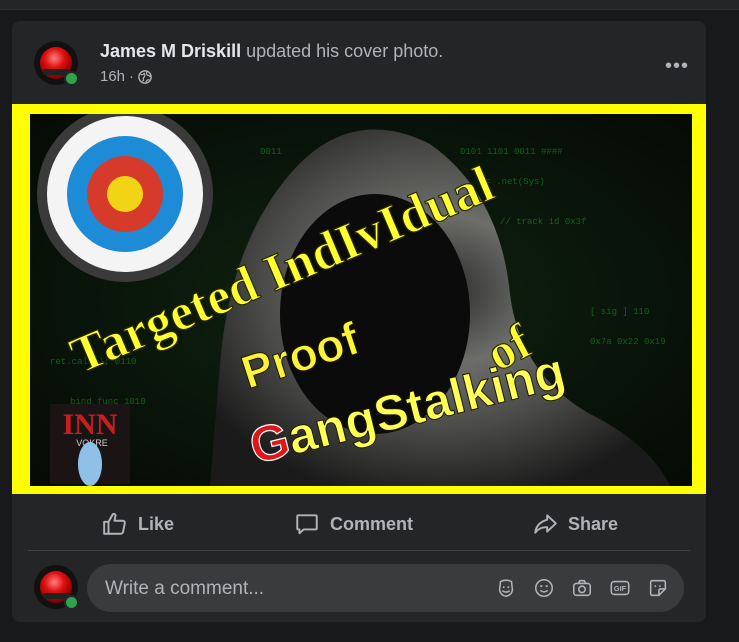 This screenshot has width=739, height=642. What do you see at coordinates (145, 76) in the screenshot?
I see `globe-icon` at bounding box center [145, 76].